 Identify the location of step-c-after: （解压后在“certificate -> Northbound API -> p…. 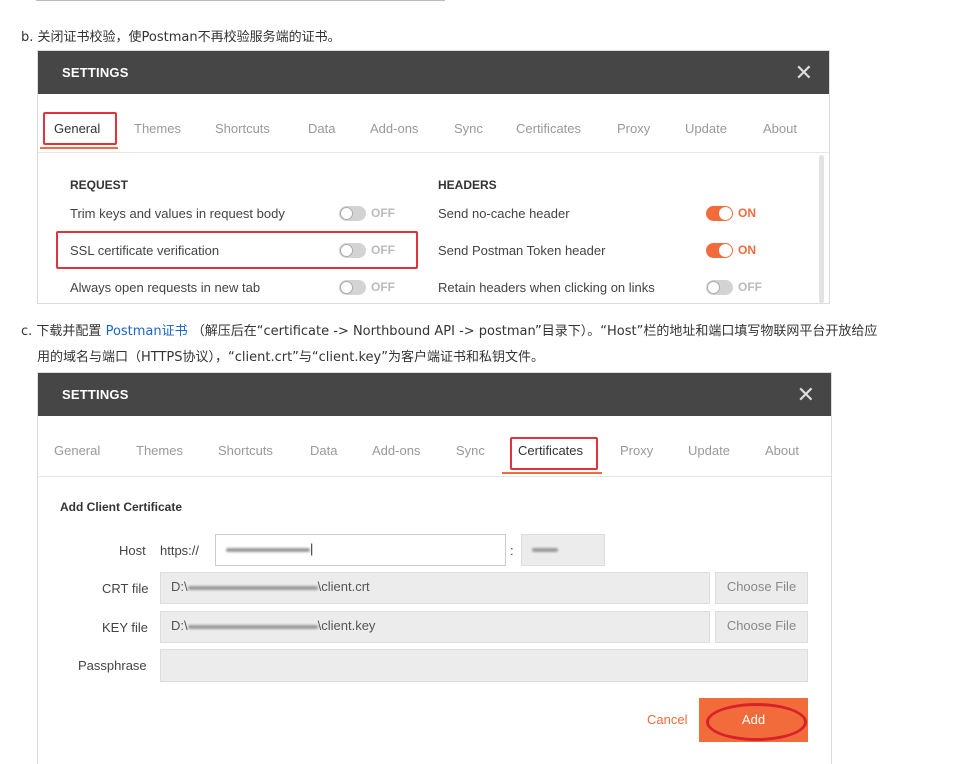
(532, 331).